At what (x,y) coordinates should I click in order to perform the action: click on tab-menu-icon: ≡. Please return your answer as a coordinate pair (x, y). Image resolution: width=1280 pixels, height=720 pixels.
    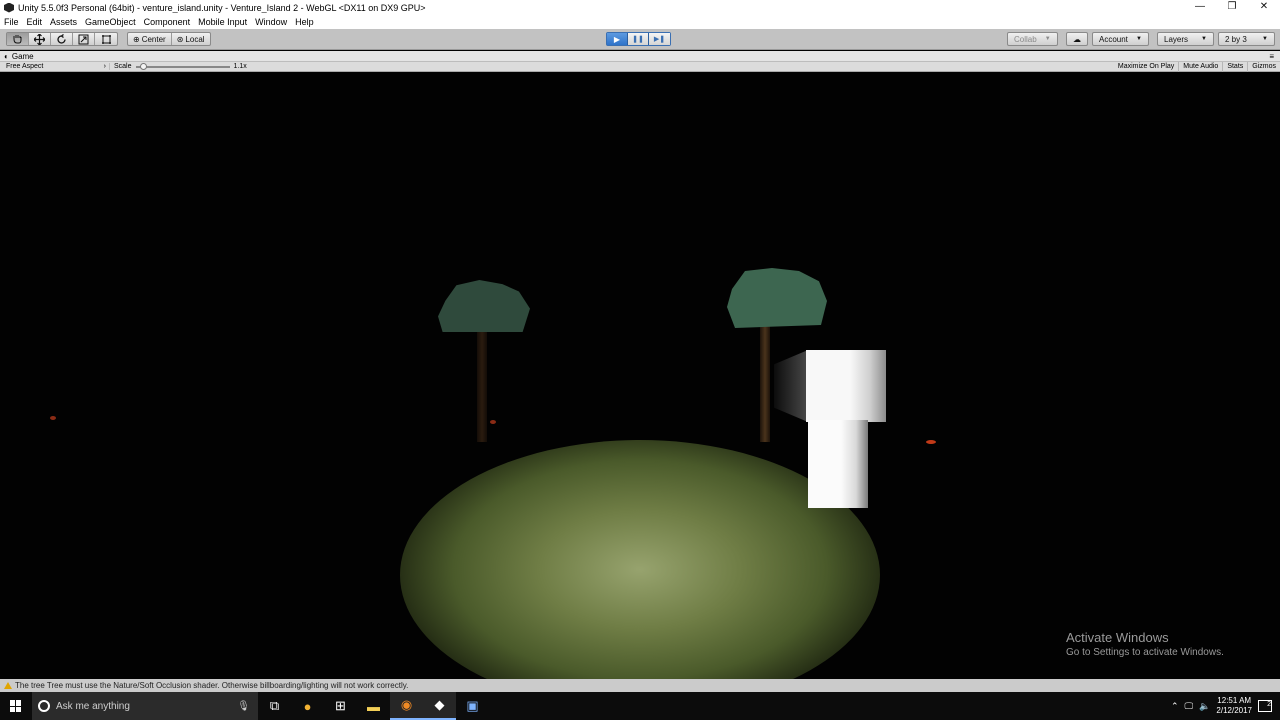
    Looking at the image, I should click on (1271, 56).